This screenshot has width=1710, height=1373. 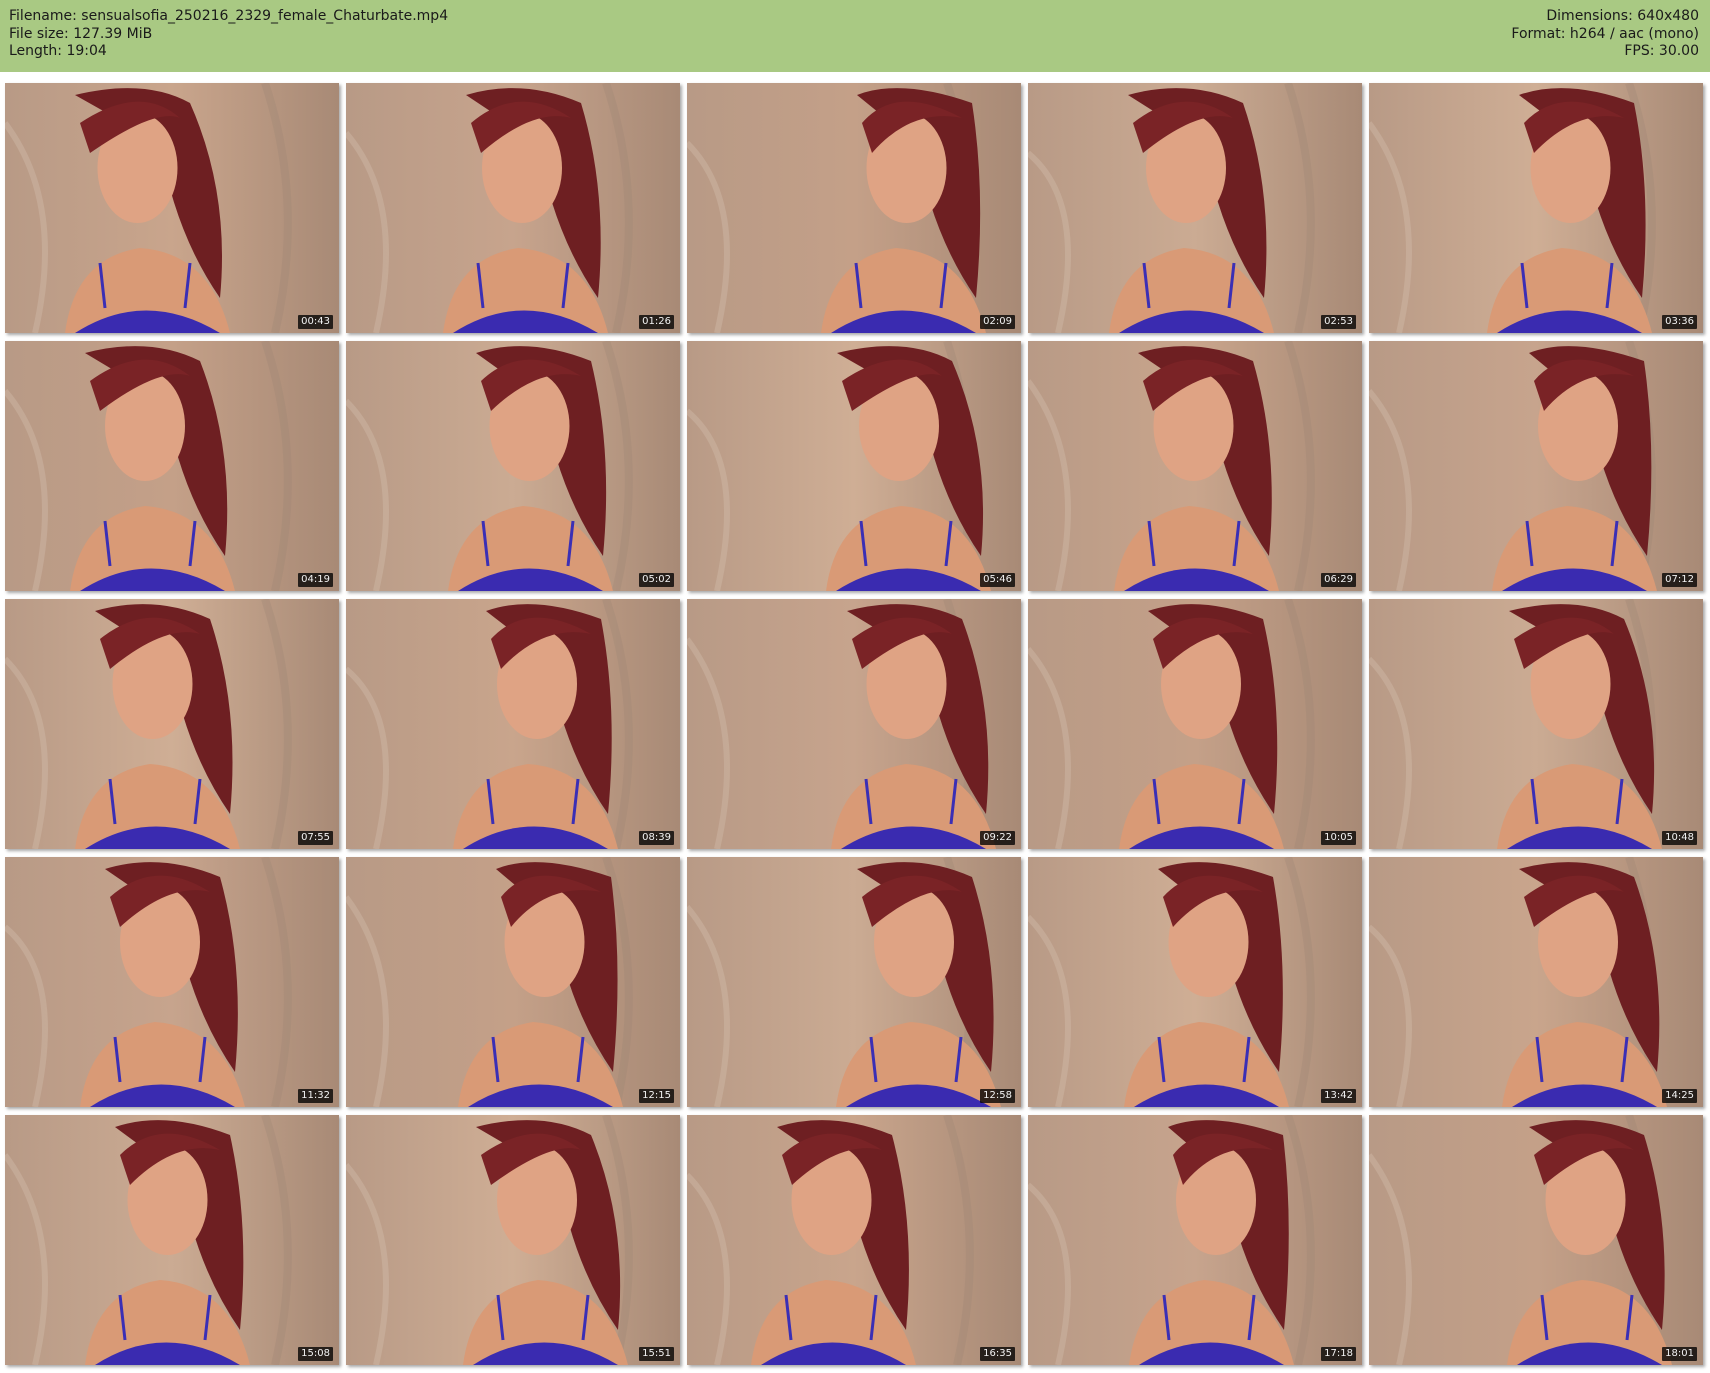 What do you see at coordinates (997, 322) in the screenshot?
I see `timestamp-label: 02:09` at bounding box center [997, 322].